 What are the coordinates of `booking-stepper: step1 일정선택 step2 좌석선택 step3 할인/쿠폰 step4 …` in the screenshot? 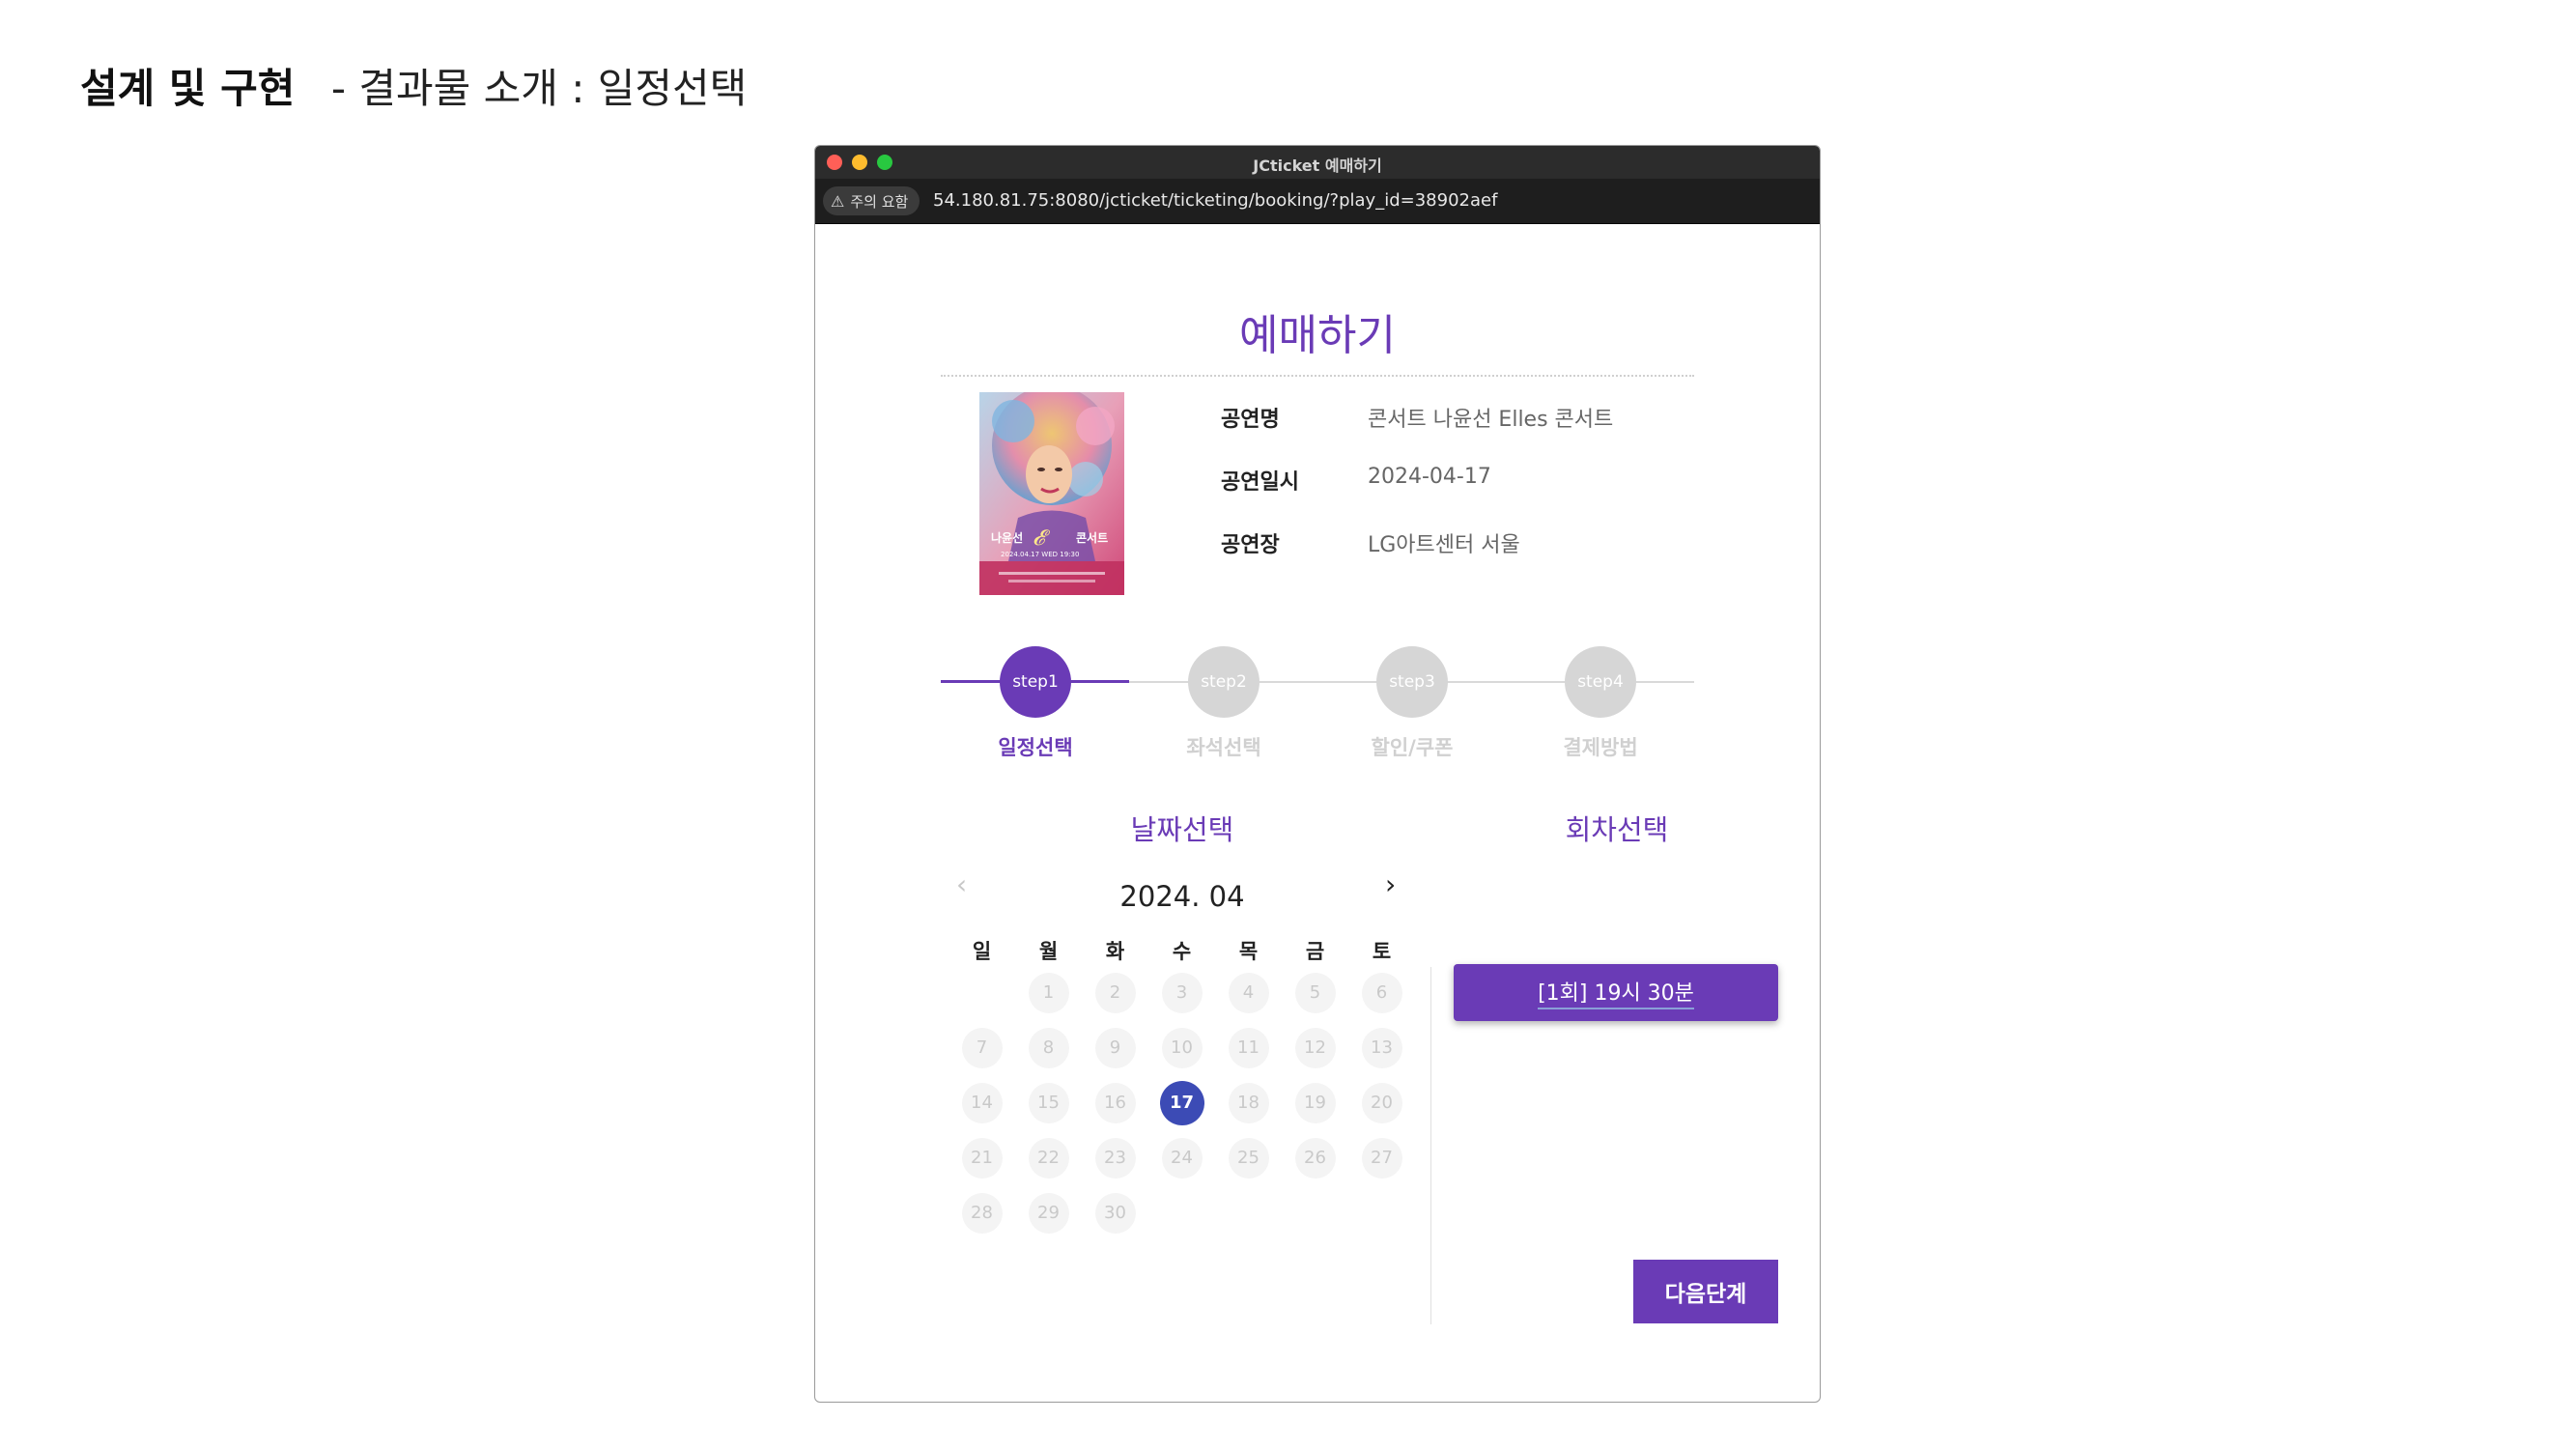 It's located at (1317, 711).